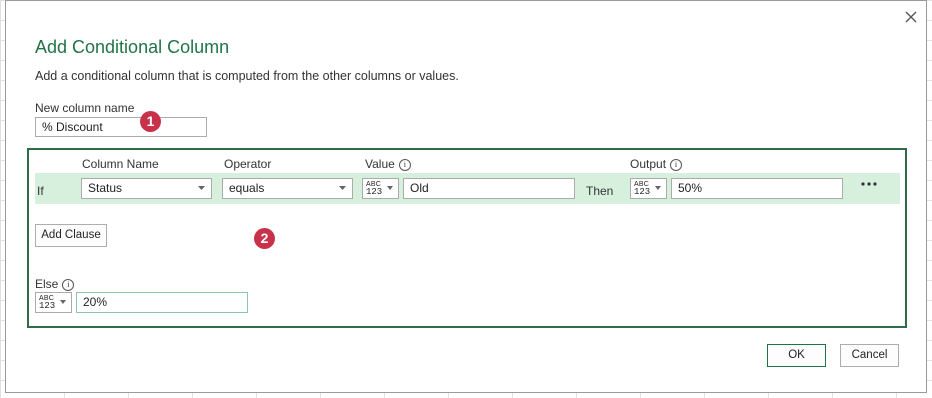 The height and width of the screenshot is (398, 932). What do you see at coordinates (600, 191) in the screenshot?
I see `then-label: Then` at bounding box center [600, 191].